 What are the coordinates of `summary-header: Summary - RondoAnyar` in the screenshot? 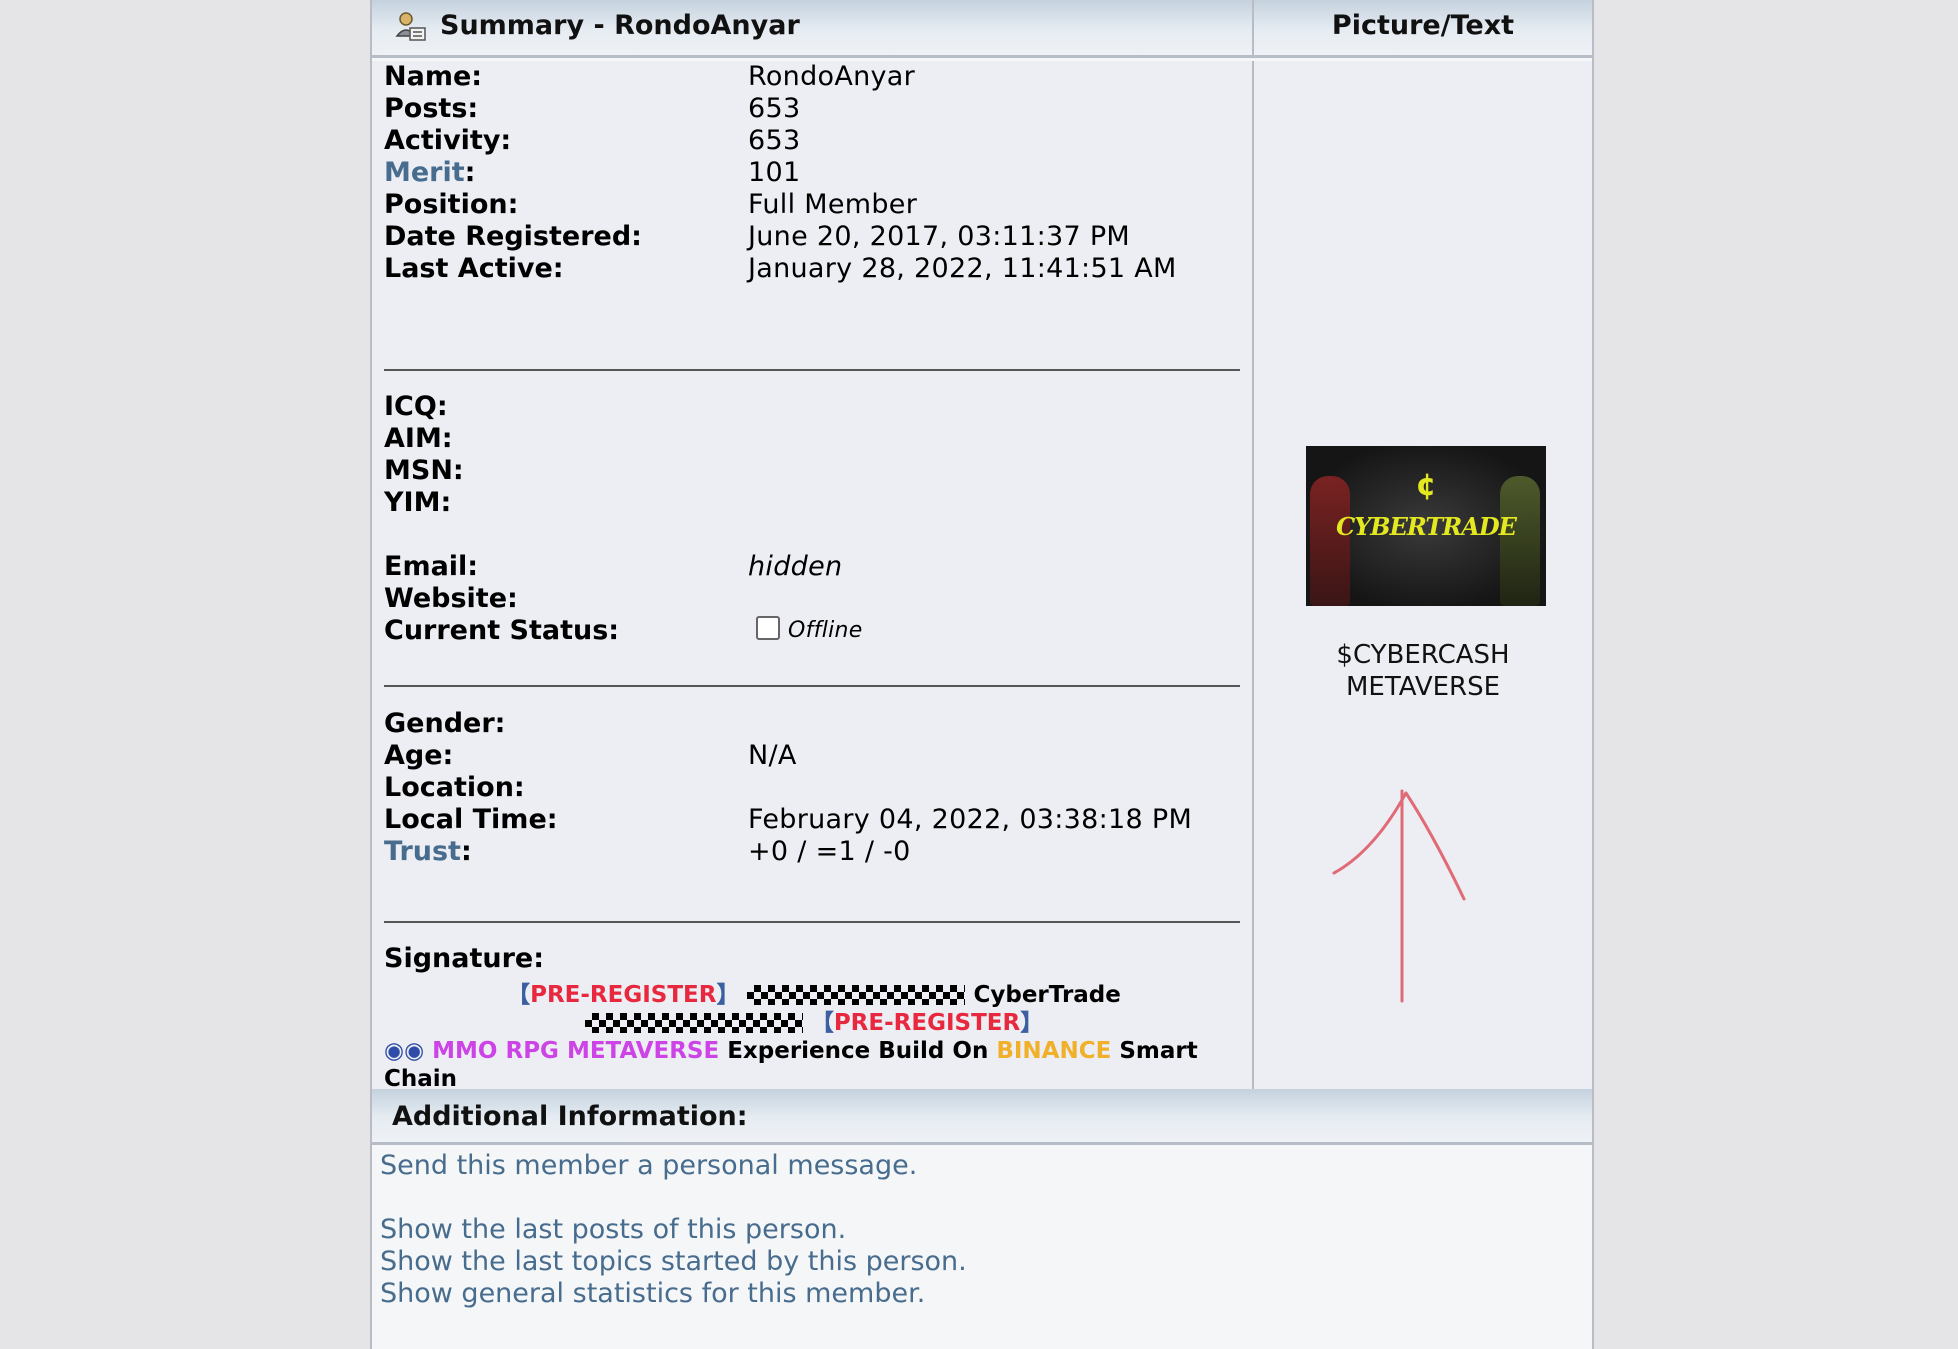 It's located at (813, 29).